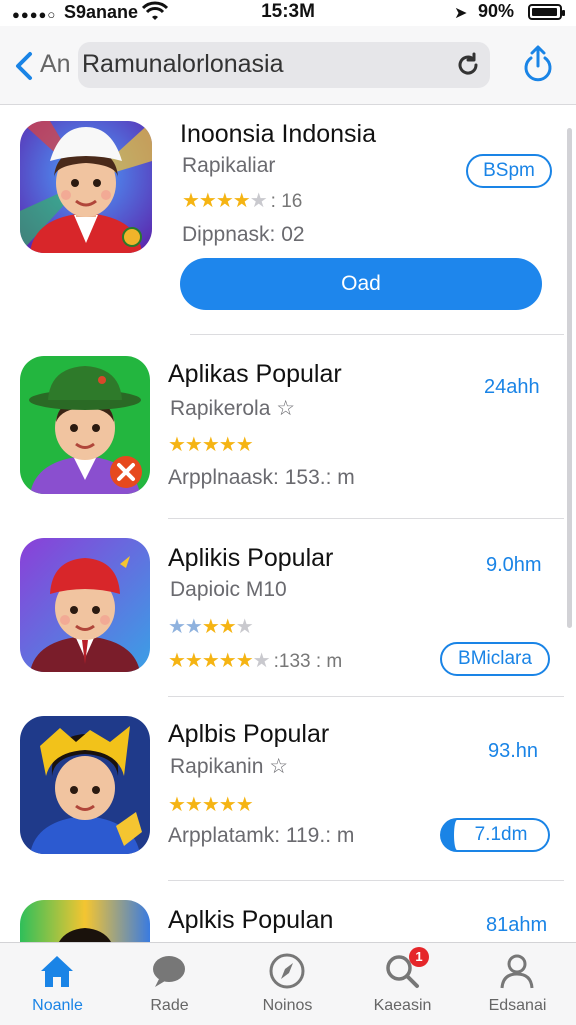  I want to click on star-rating: ★★★★★★:133 : m, so click(255, 661).